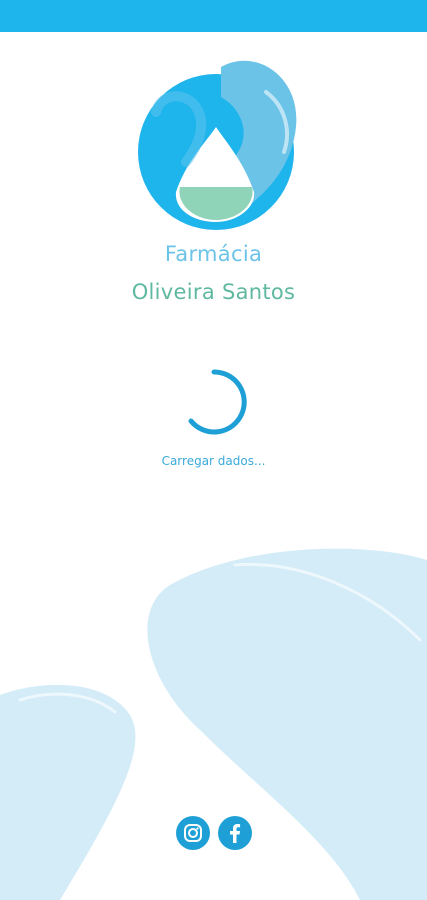 The height and width of the screenshot is (900, 427). What do you see at coordinates (213, 254) in the screenshot?
I see `brand-name-line1: Farmácia` at bounding box center [213, 254].